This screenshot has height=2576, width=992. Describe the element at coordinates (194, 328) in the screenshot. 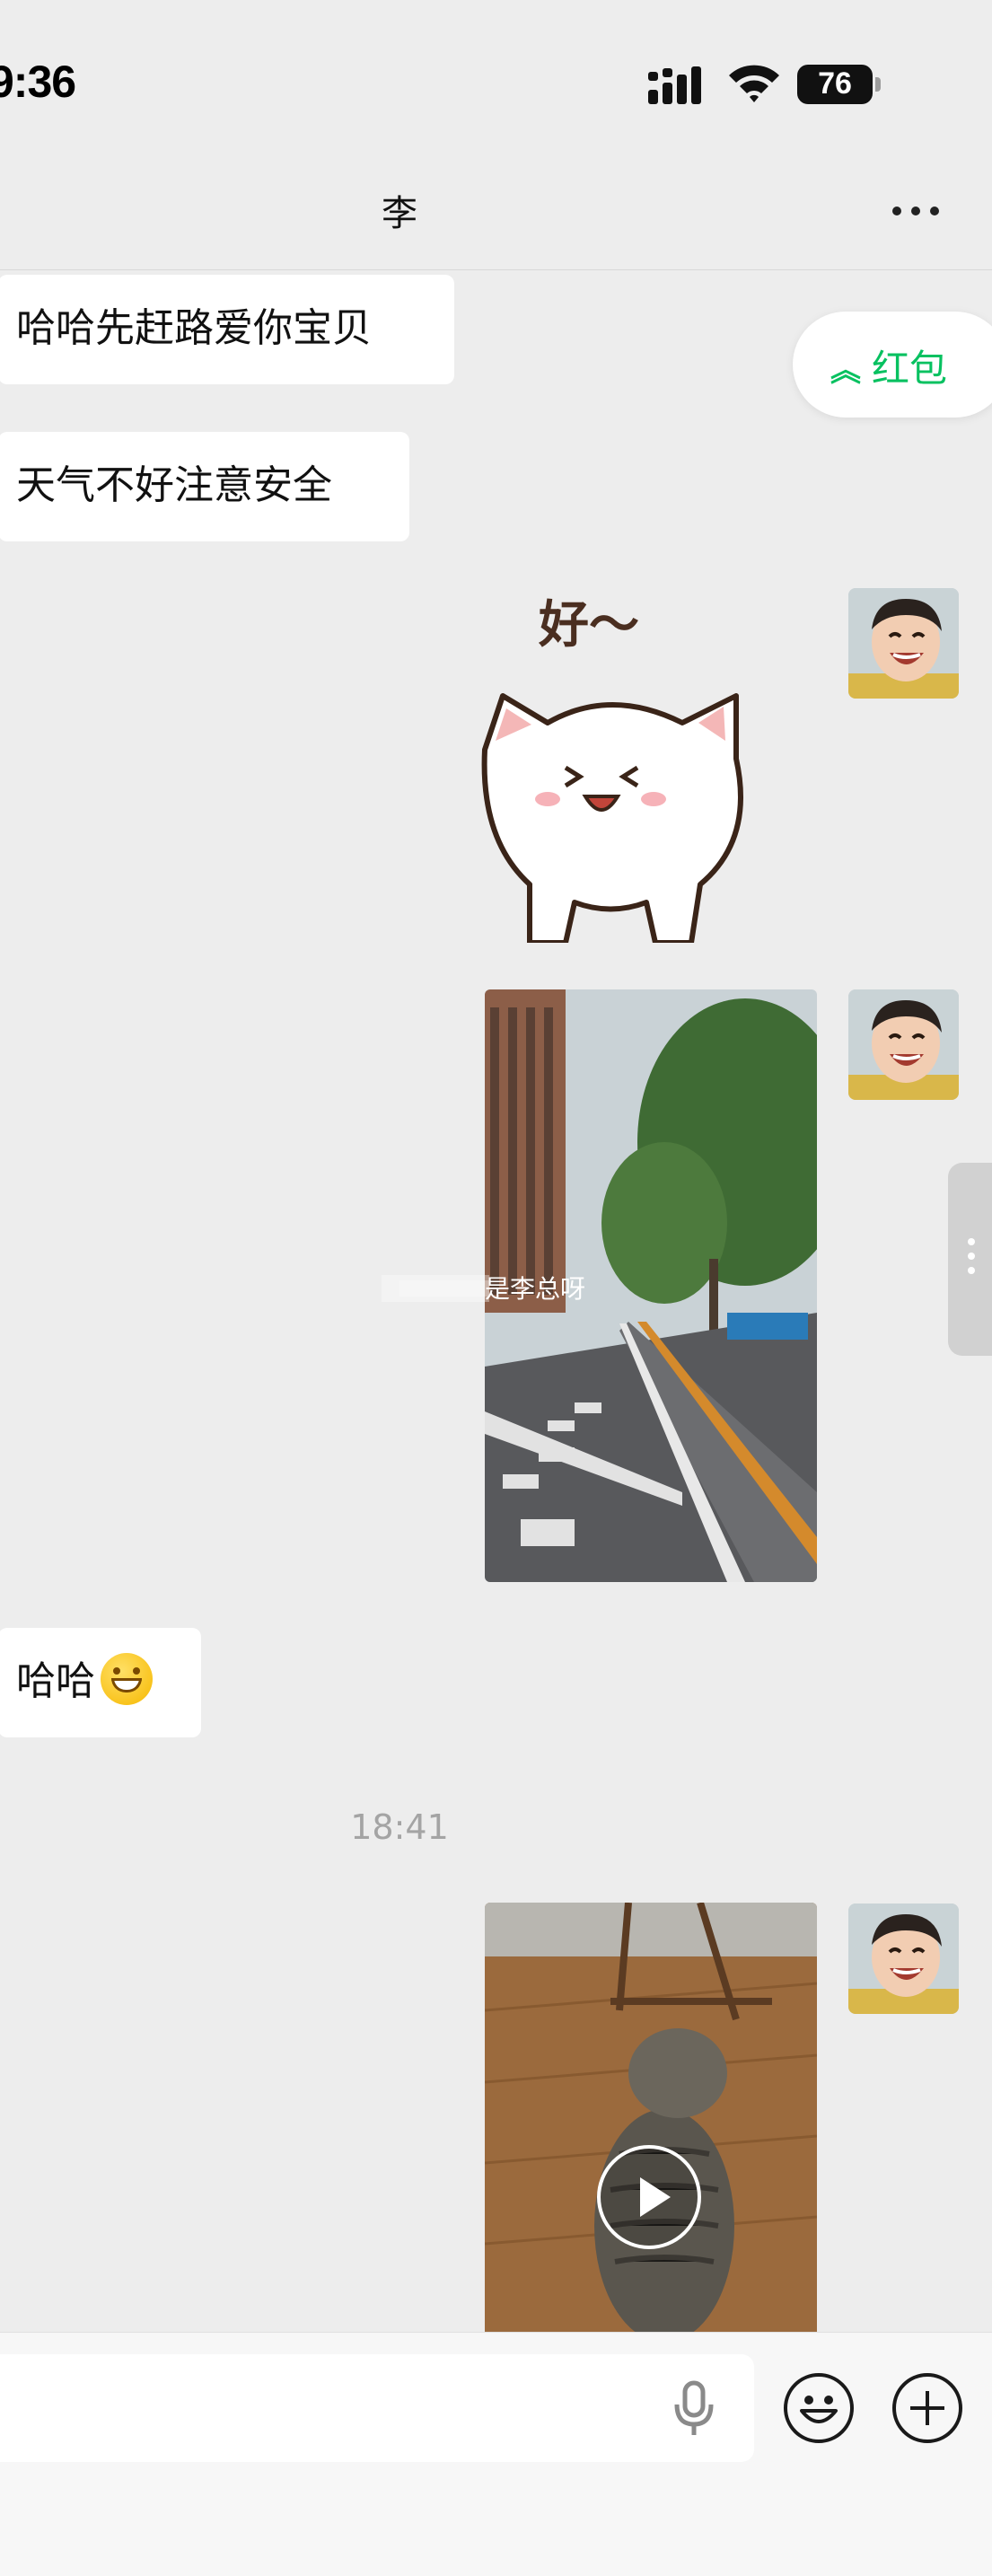

I see `message-text: 哈哈先赶路爱你宝贝` at that location.